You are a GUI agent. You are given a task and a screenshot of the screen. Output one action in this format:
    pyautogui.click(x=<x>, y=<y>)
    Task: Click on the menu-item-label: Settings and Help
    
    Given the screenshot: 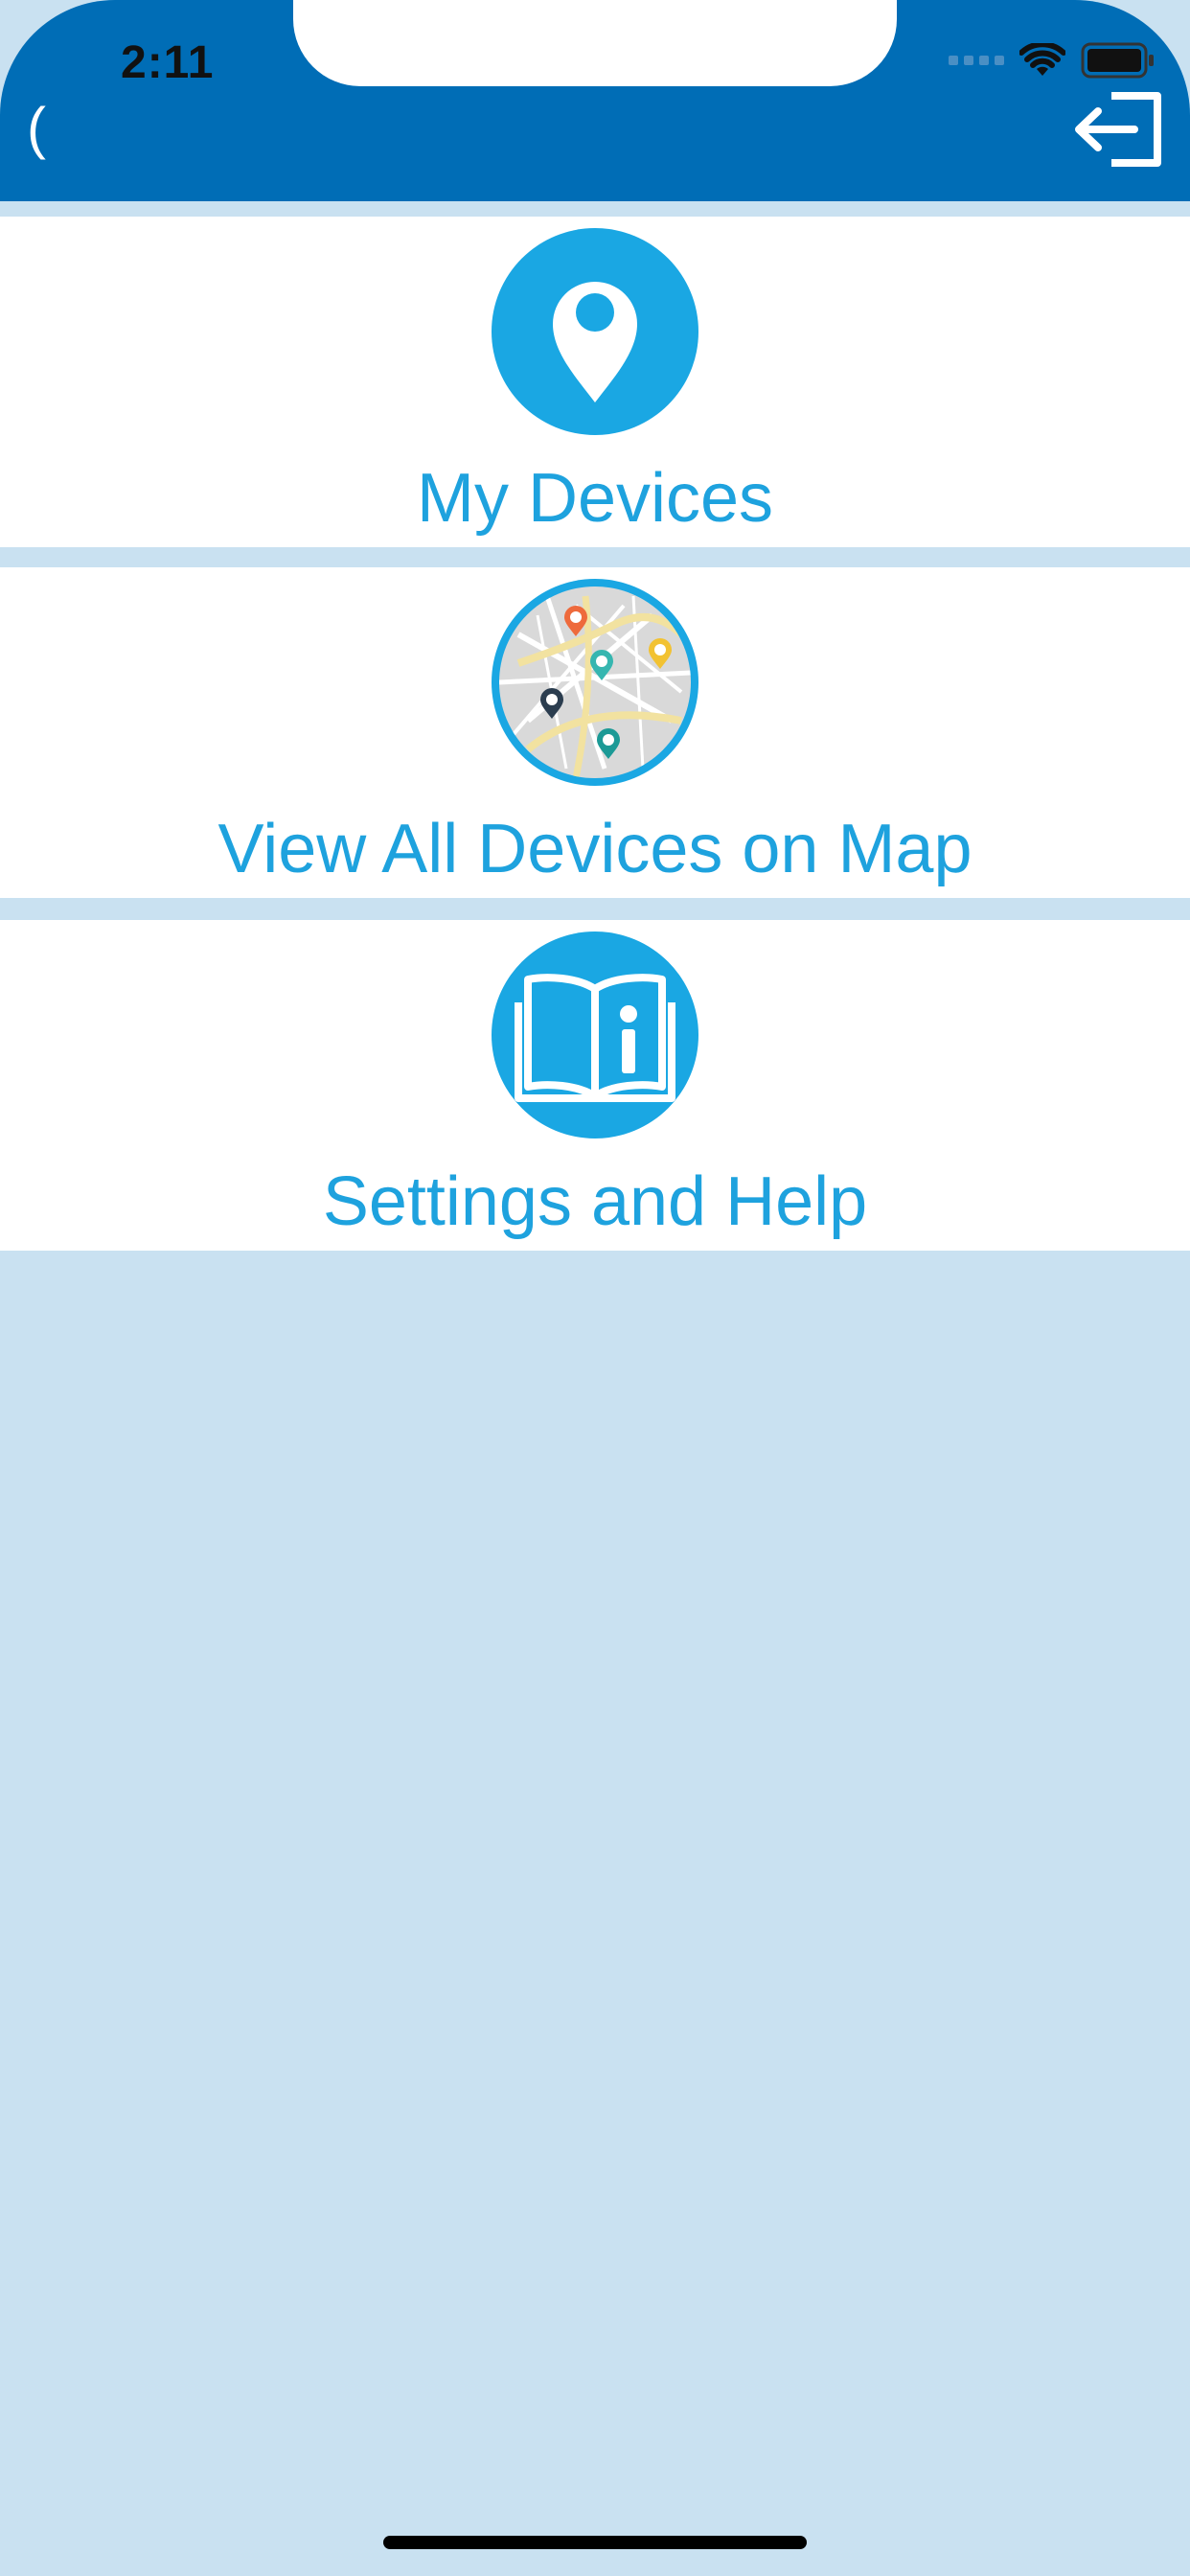 What is the action you would take?
    pyautogui.click(x=595, y=1201)
    